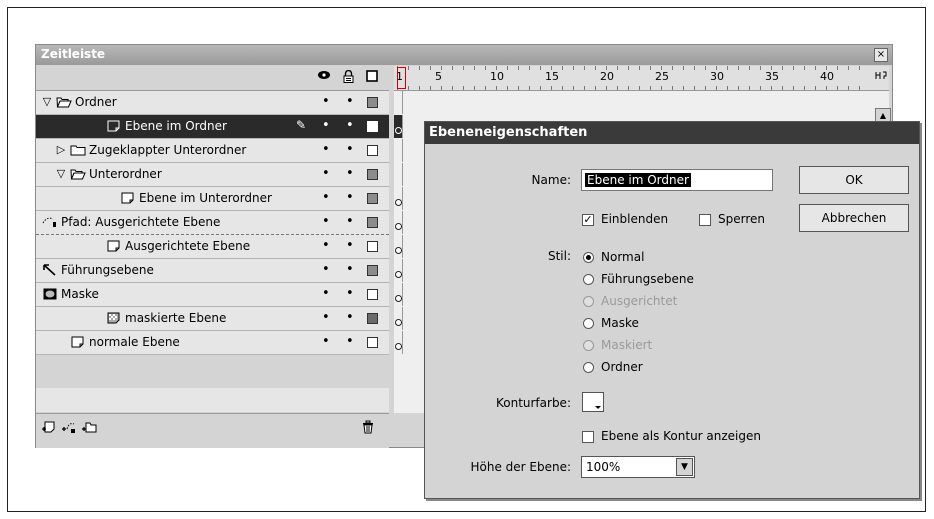 The height and width of the screenshot is (519, 934). What do you see at coordinates (401, 78) in the screenshot?
I see `playhead` at bounding box center [401, 78].